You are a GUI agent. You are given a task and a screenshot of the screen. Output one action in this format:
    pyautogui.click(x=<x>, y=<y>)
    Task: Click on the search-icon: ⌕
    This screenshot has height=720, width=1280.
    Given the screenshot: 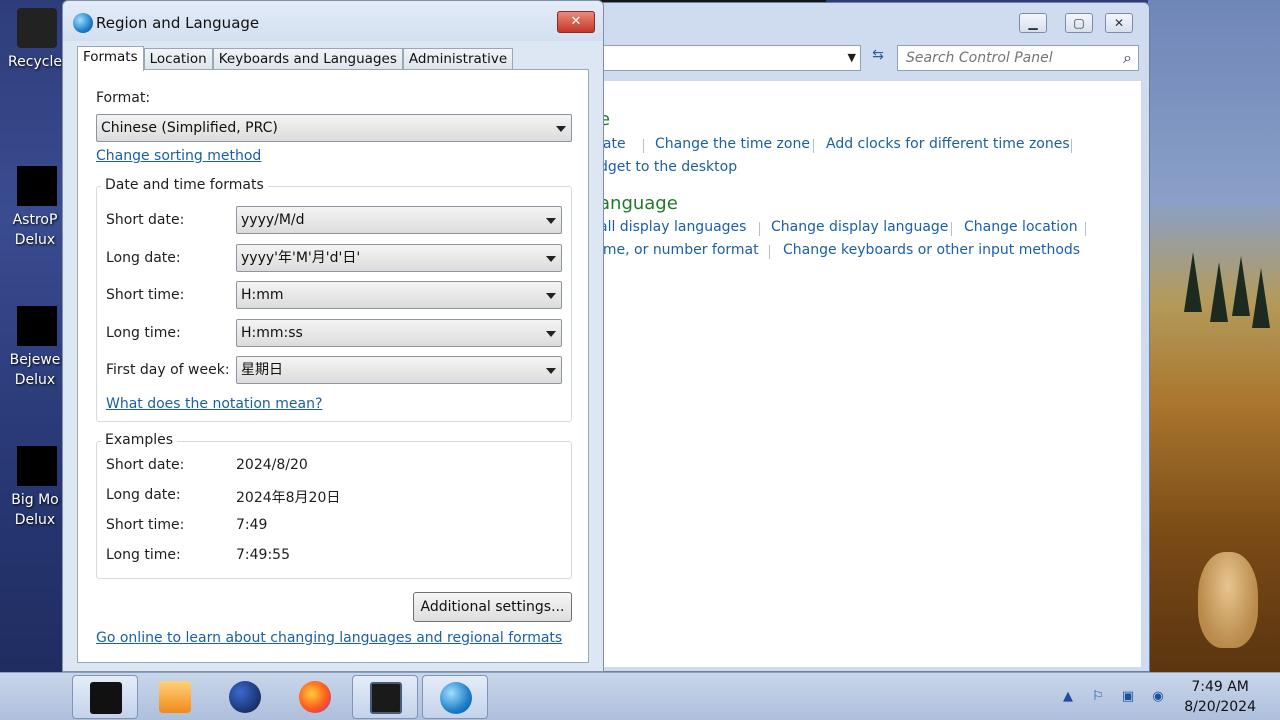 What is the action you would take?
    pyautogui.click(x=1127, y=58)
    